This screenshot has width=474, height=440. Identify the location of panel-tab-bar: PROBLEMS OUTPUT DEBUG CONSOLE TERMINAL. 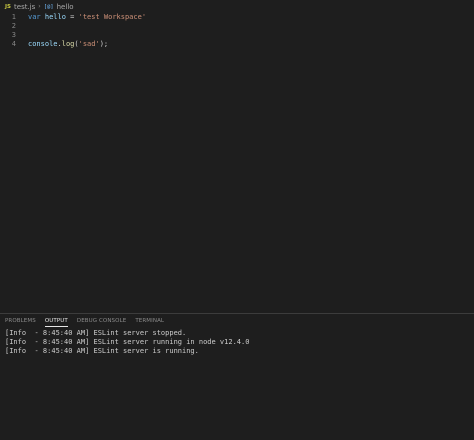
(86, 321).